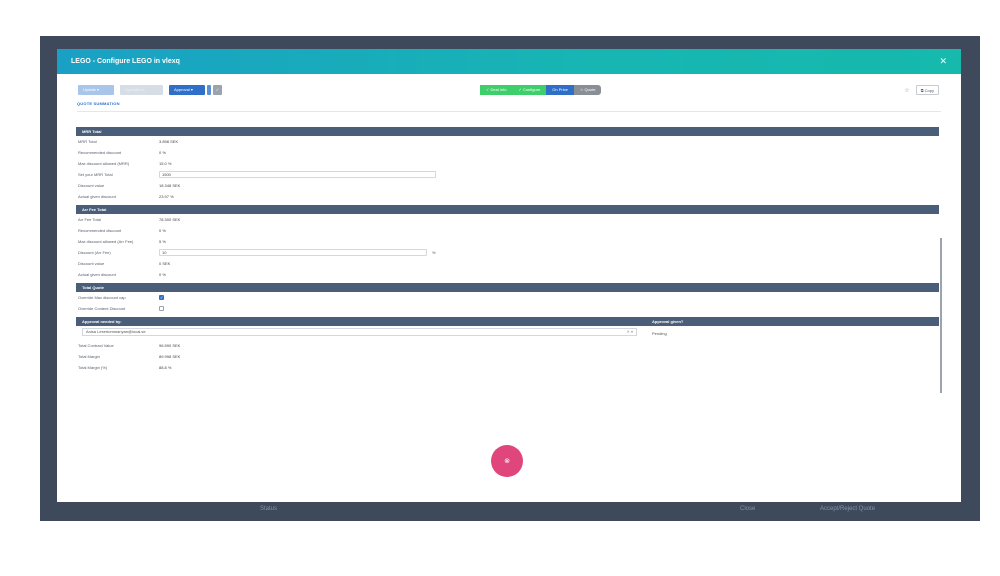  Describe the element at coordinates (166, 196) in the screenshot. I see `field-value: 23.97 %` at that location.